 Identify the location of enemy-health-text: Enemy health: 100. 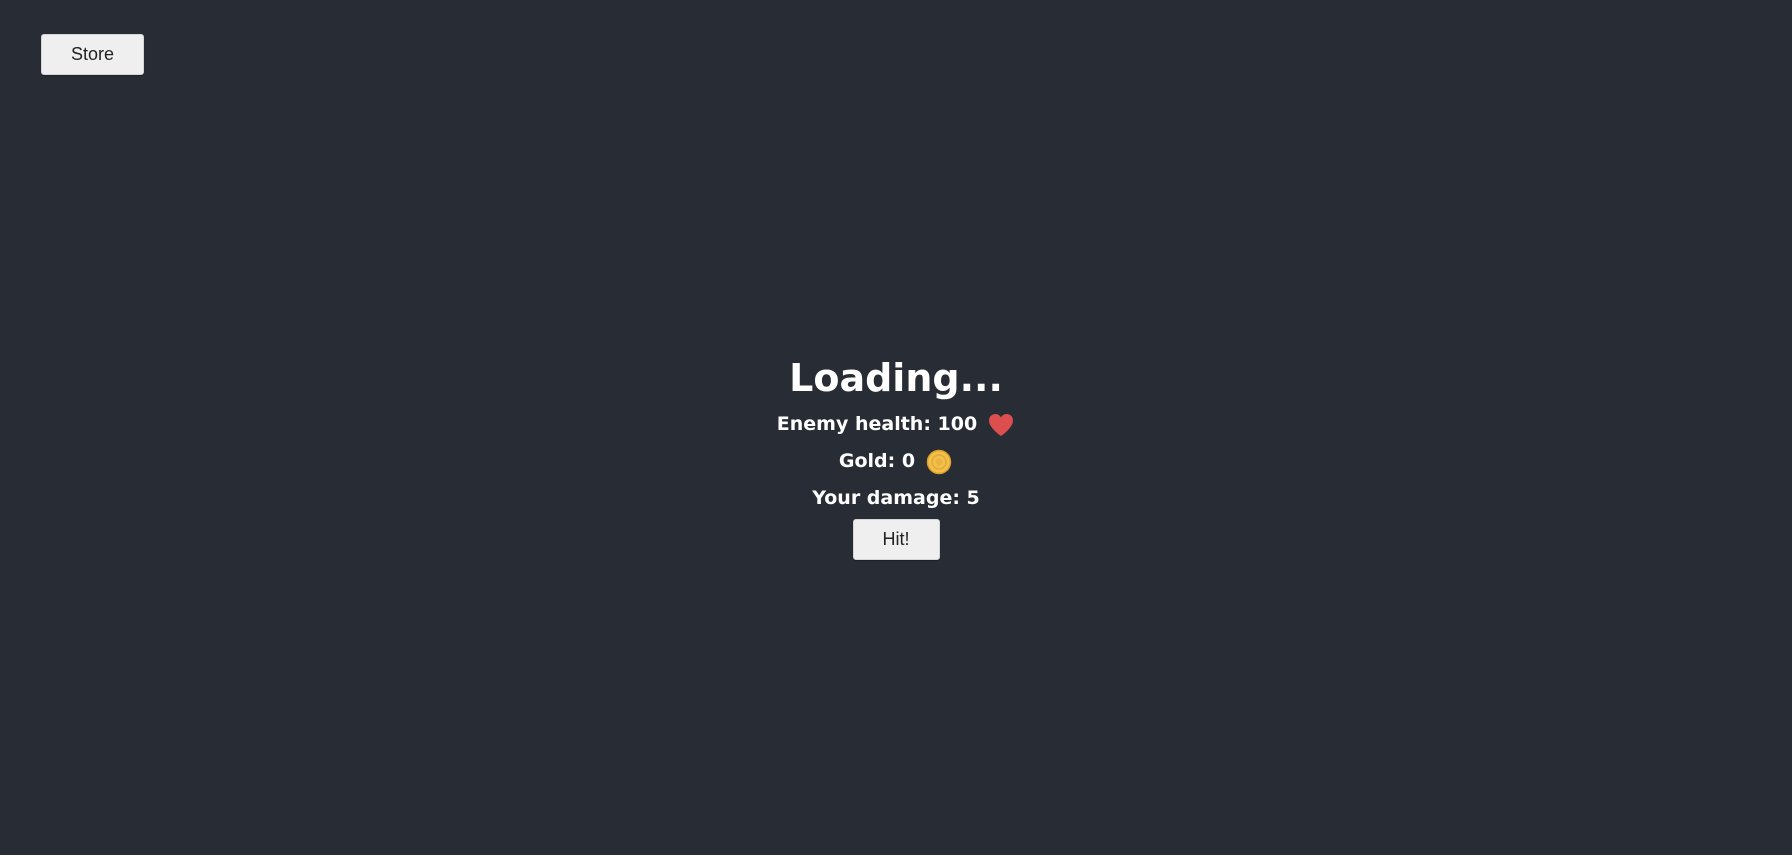
(877, 424).